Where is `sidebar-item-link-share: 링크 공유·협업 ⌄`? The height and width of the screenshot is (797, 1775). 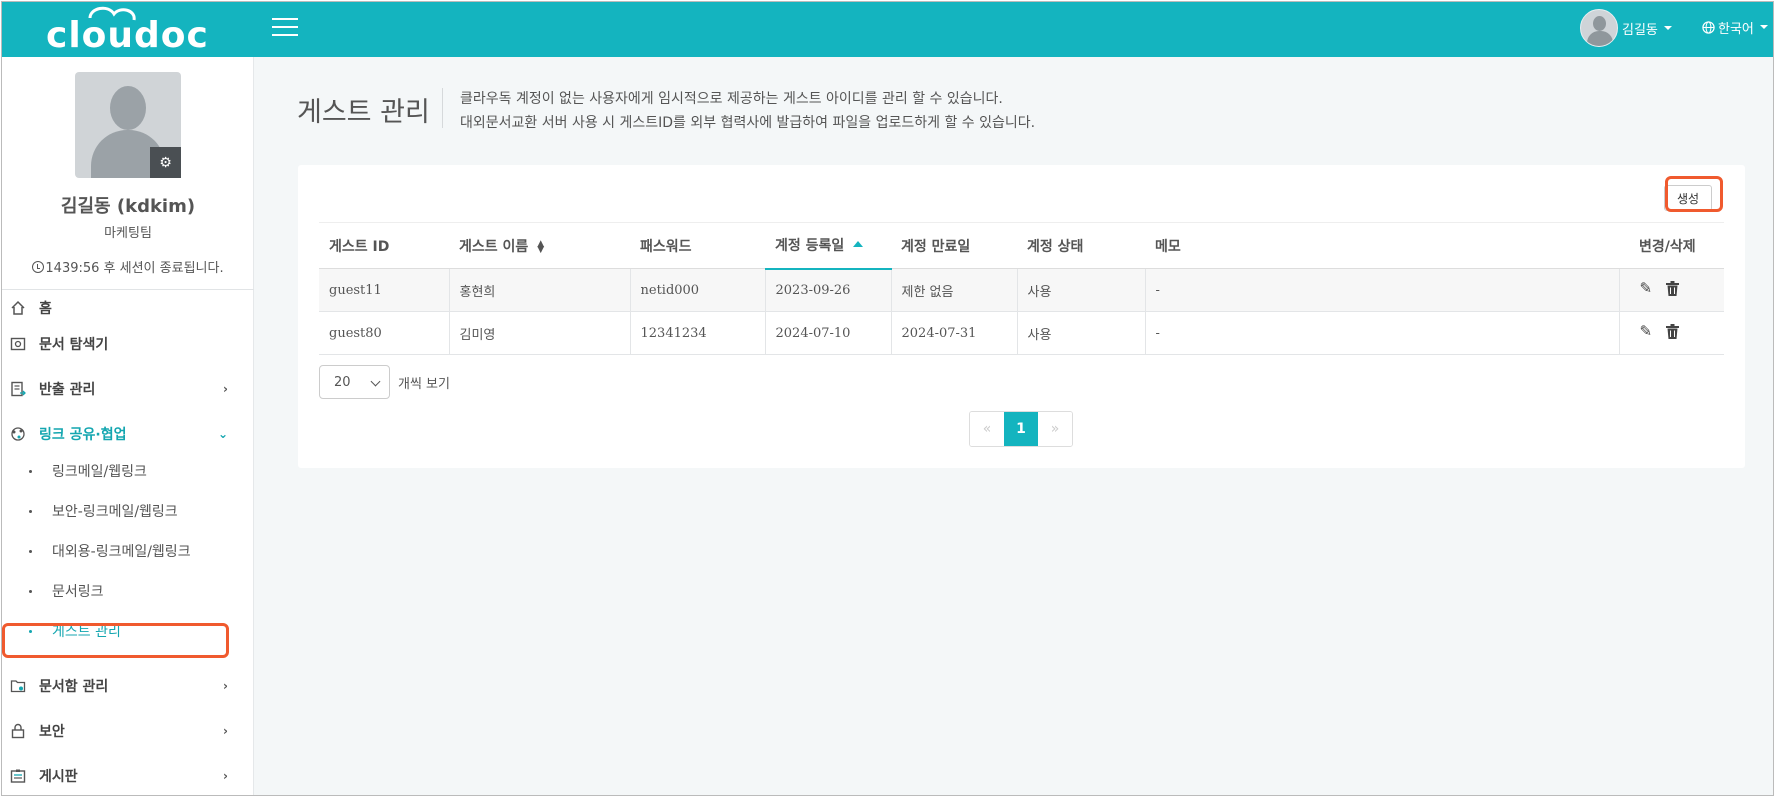 sidebar-item-link-share: 링크 공유·협업 ⌄ is located at coordinates (128, 434).